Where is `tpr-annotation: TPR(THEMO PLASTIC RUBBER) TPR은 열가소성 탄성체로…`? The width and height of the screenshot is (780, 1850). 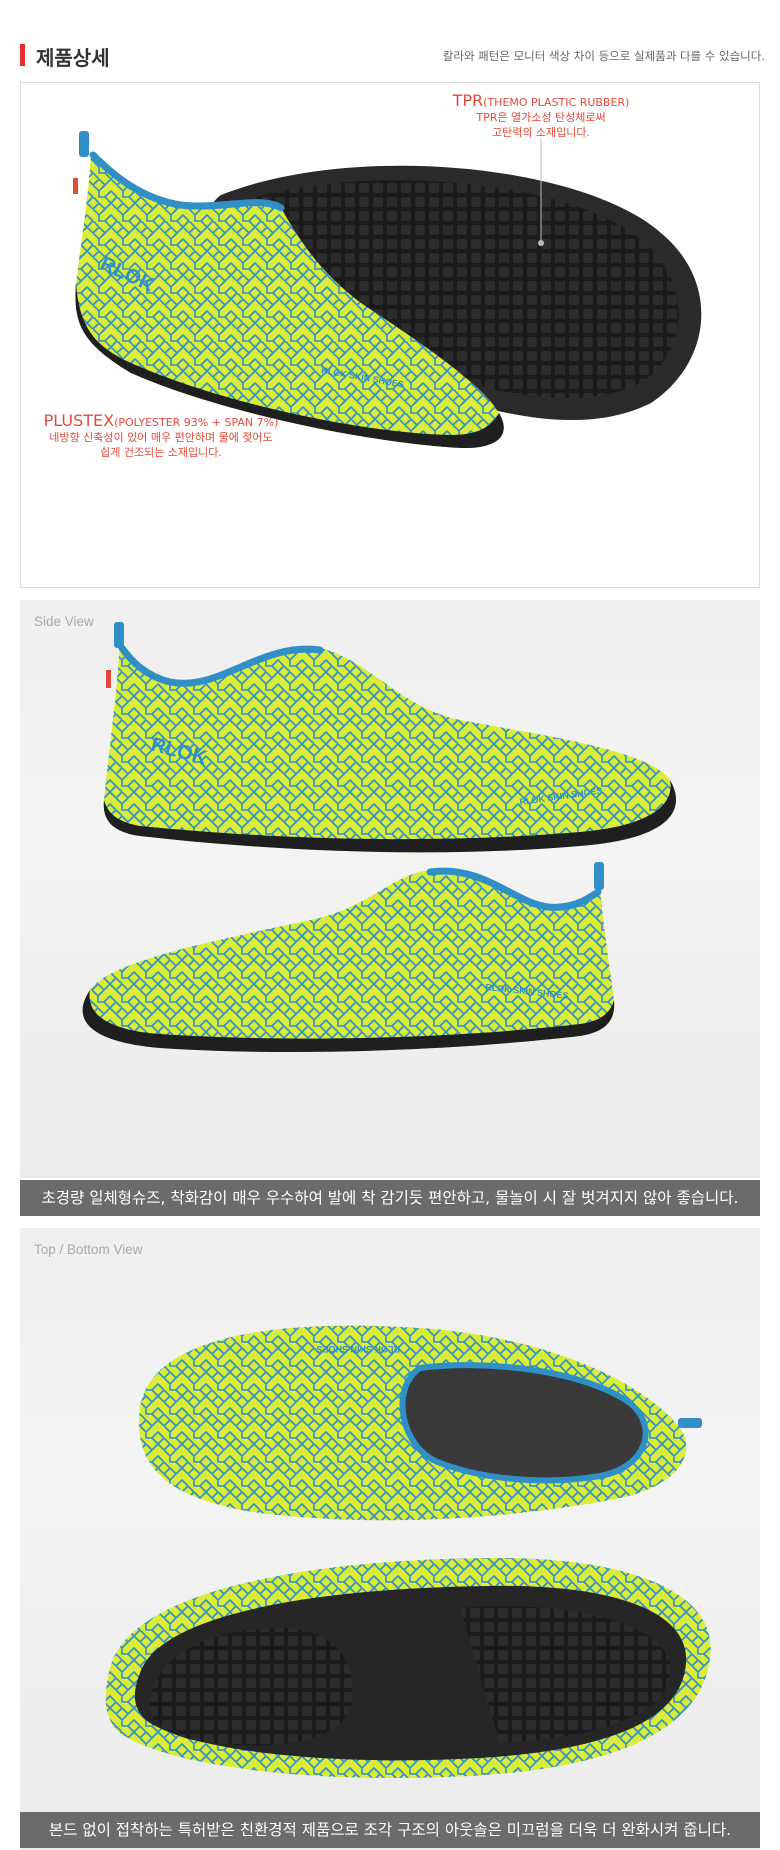 tpr-annotation: TPR(THEMO PLASTIC RUBBER) TPR은 열가소성 탄성체로… is located at coordinates (541, 116).